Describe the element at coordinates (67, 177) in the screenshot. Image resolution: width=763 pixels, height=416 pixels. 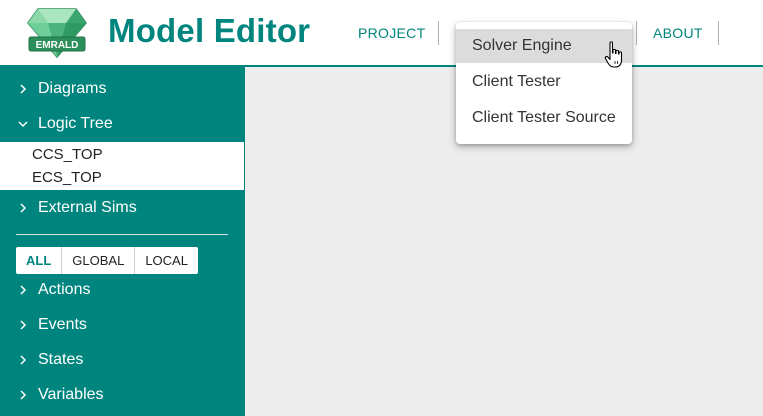
I see `list-item: ECS_TOP` at that location.